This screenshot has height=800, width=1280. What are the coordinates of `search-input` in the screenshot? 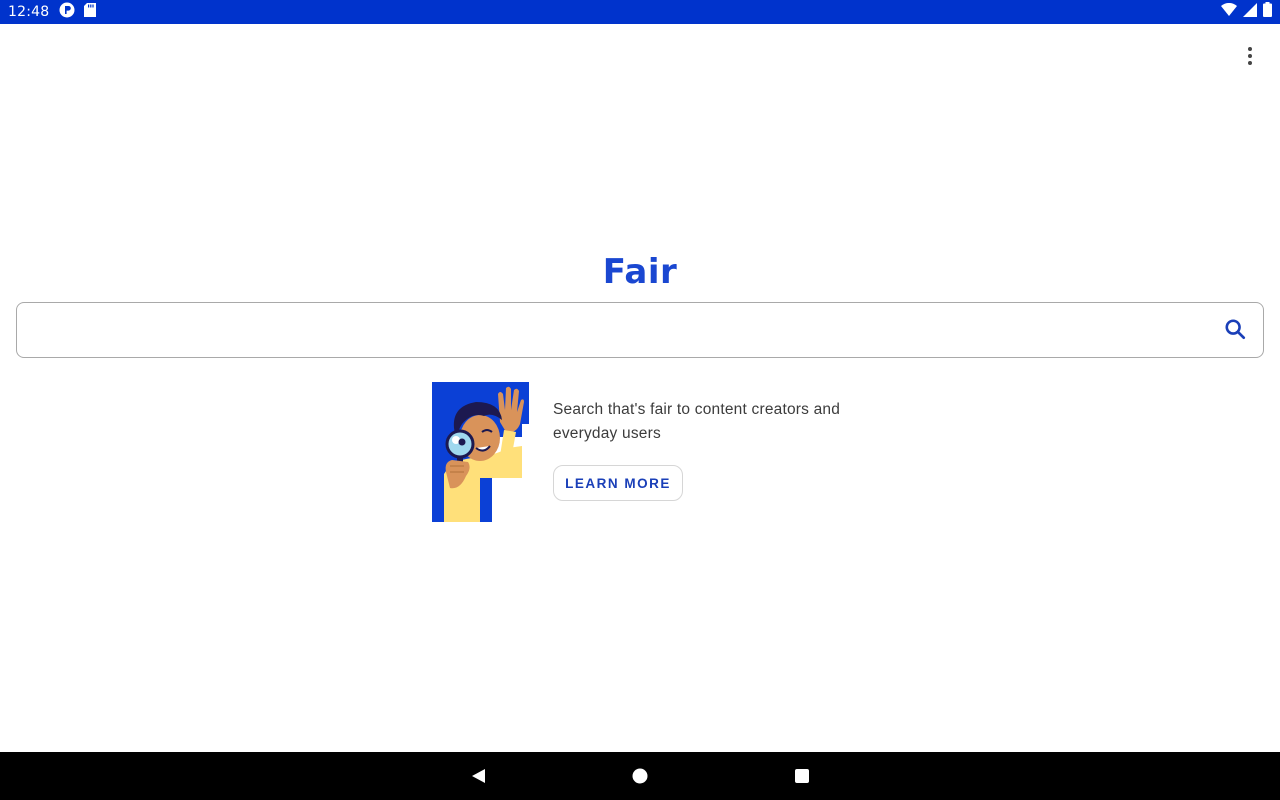 It's located at (614, 330).